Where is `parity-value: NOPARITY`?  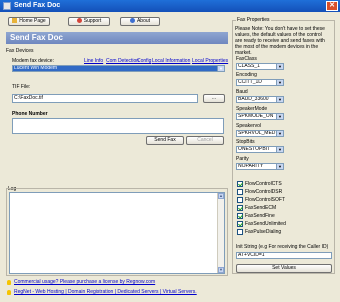
parity-value: NOPARITY is located at coordinates (251, 166).